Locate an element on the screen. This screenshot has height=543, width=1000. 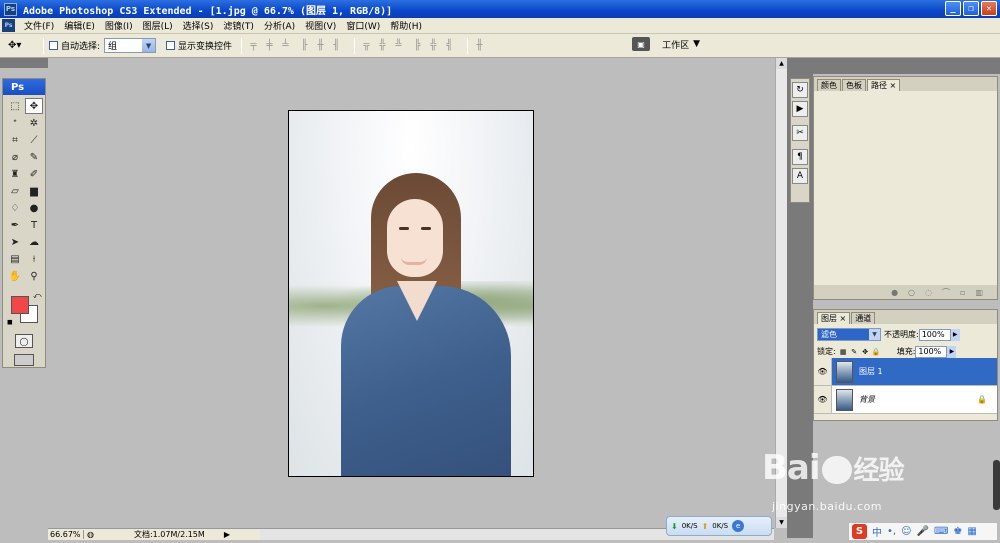
default-colors-icon: ◼ is located at coordinates (10, 322).